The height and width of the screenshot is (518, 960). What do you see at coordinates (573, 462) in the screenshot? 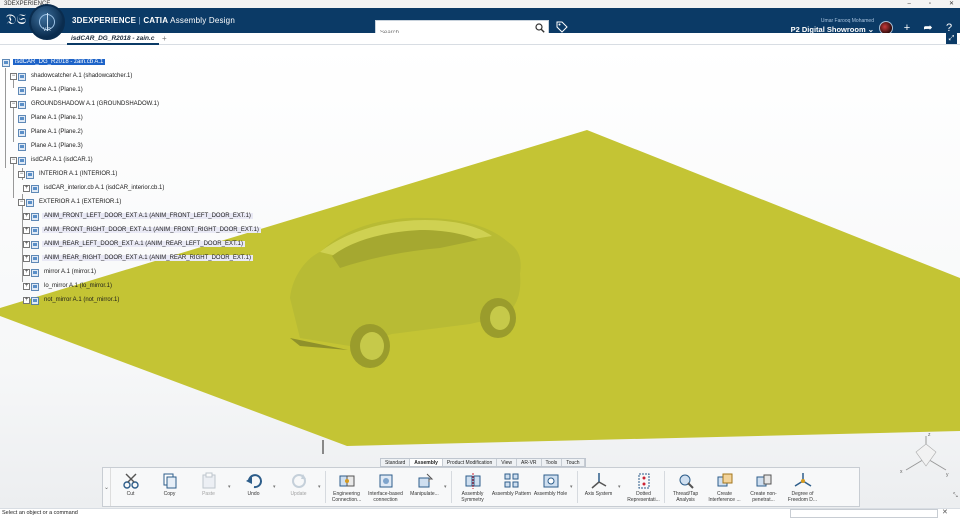
I see `tab-touch: Touch` at bounding box center [573, 462].